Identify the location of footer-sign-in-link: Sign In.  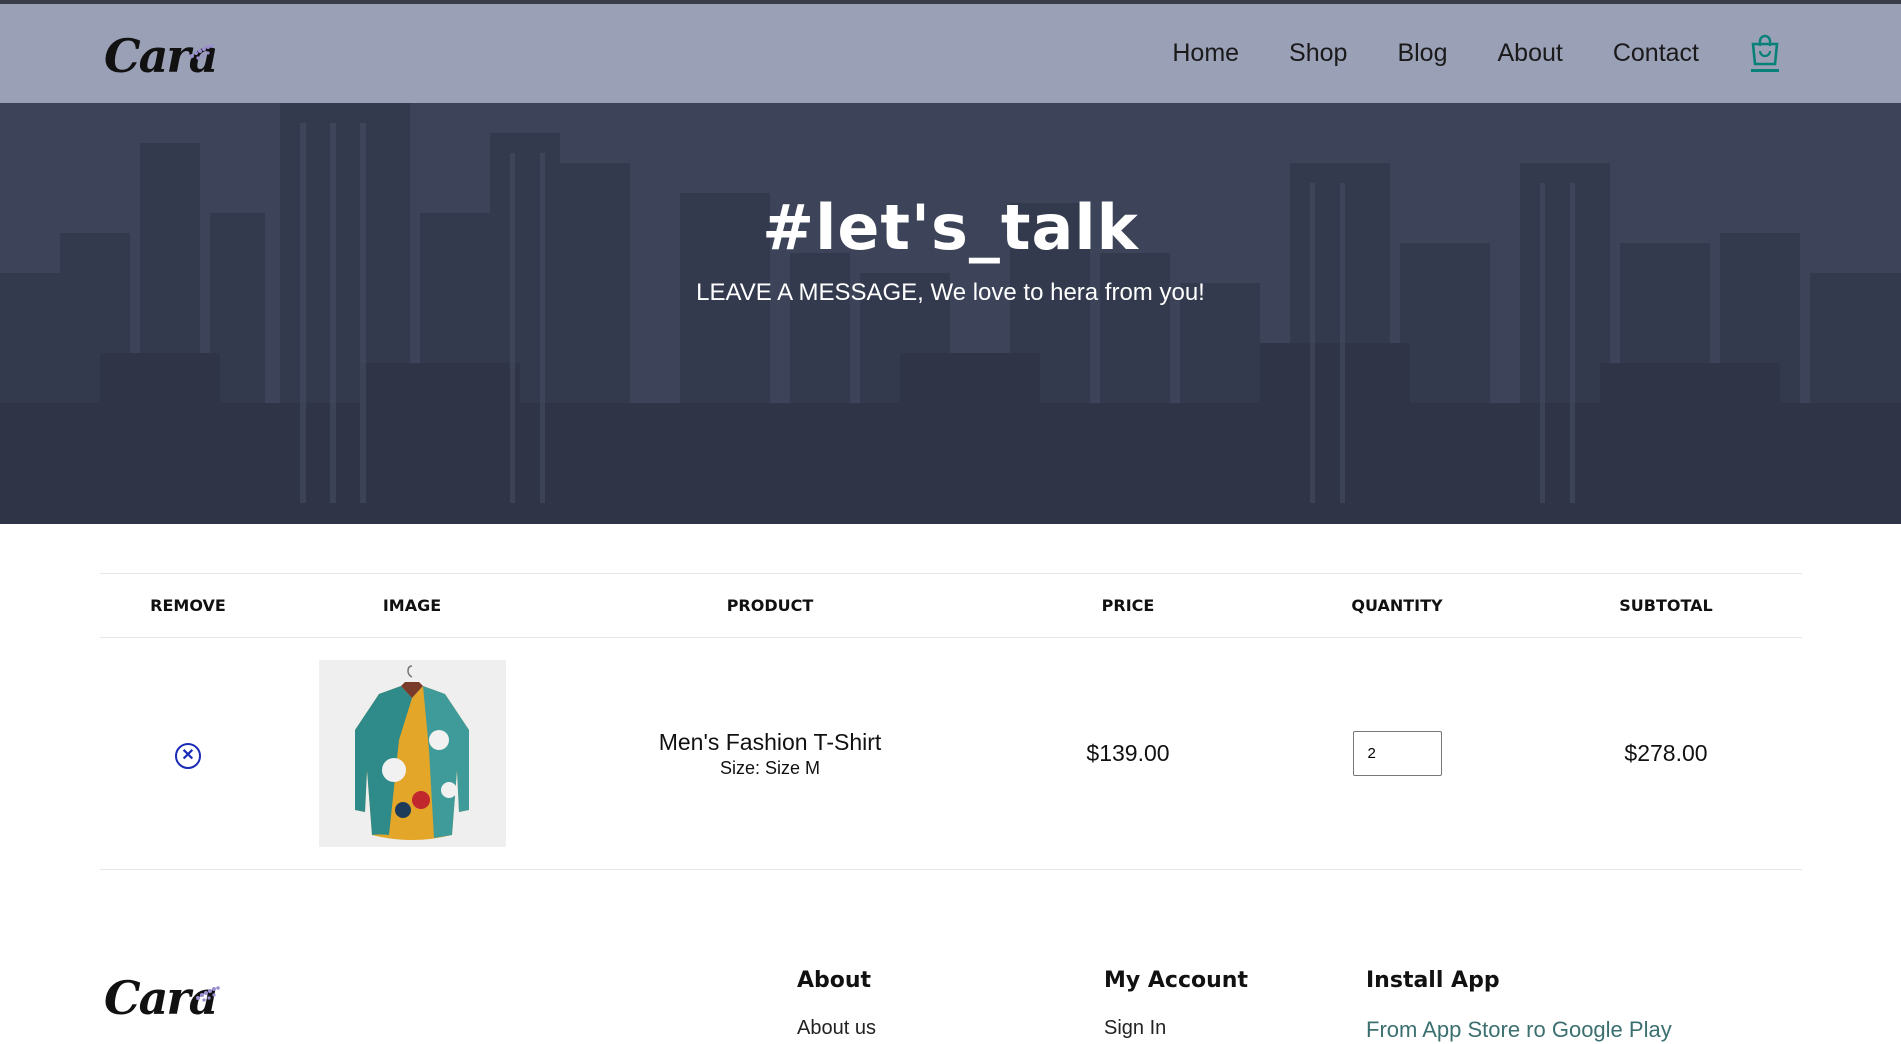
(1176, 1028).